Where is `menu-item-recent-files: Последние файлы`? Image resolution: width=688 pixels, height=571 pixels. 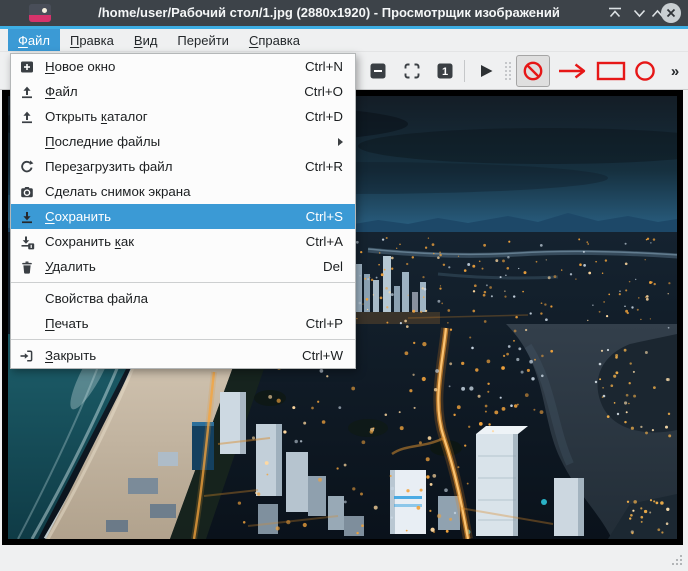
menu-item-recent-files: Последние файлы is located at coordinates (183, 141).